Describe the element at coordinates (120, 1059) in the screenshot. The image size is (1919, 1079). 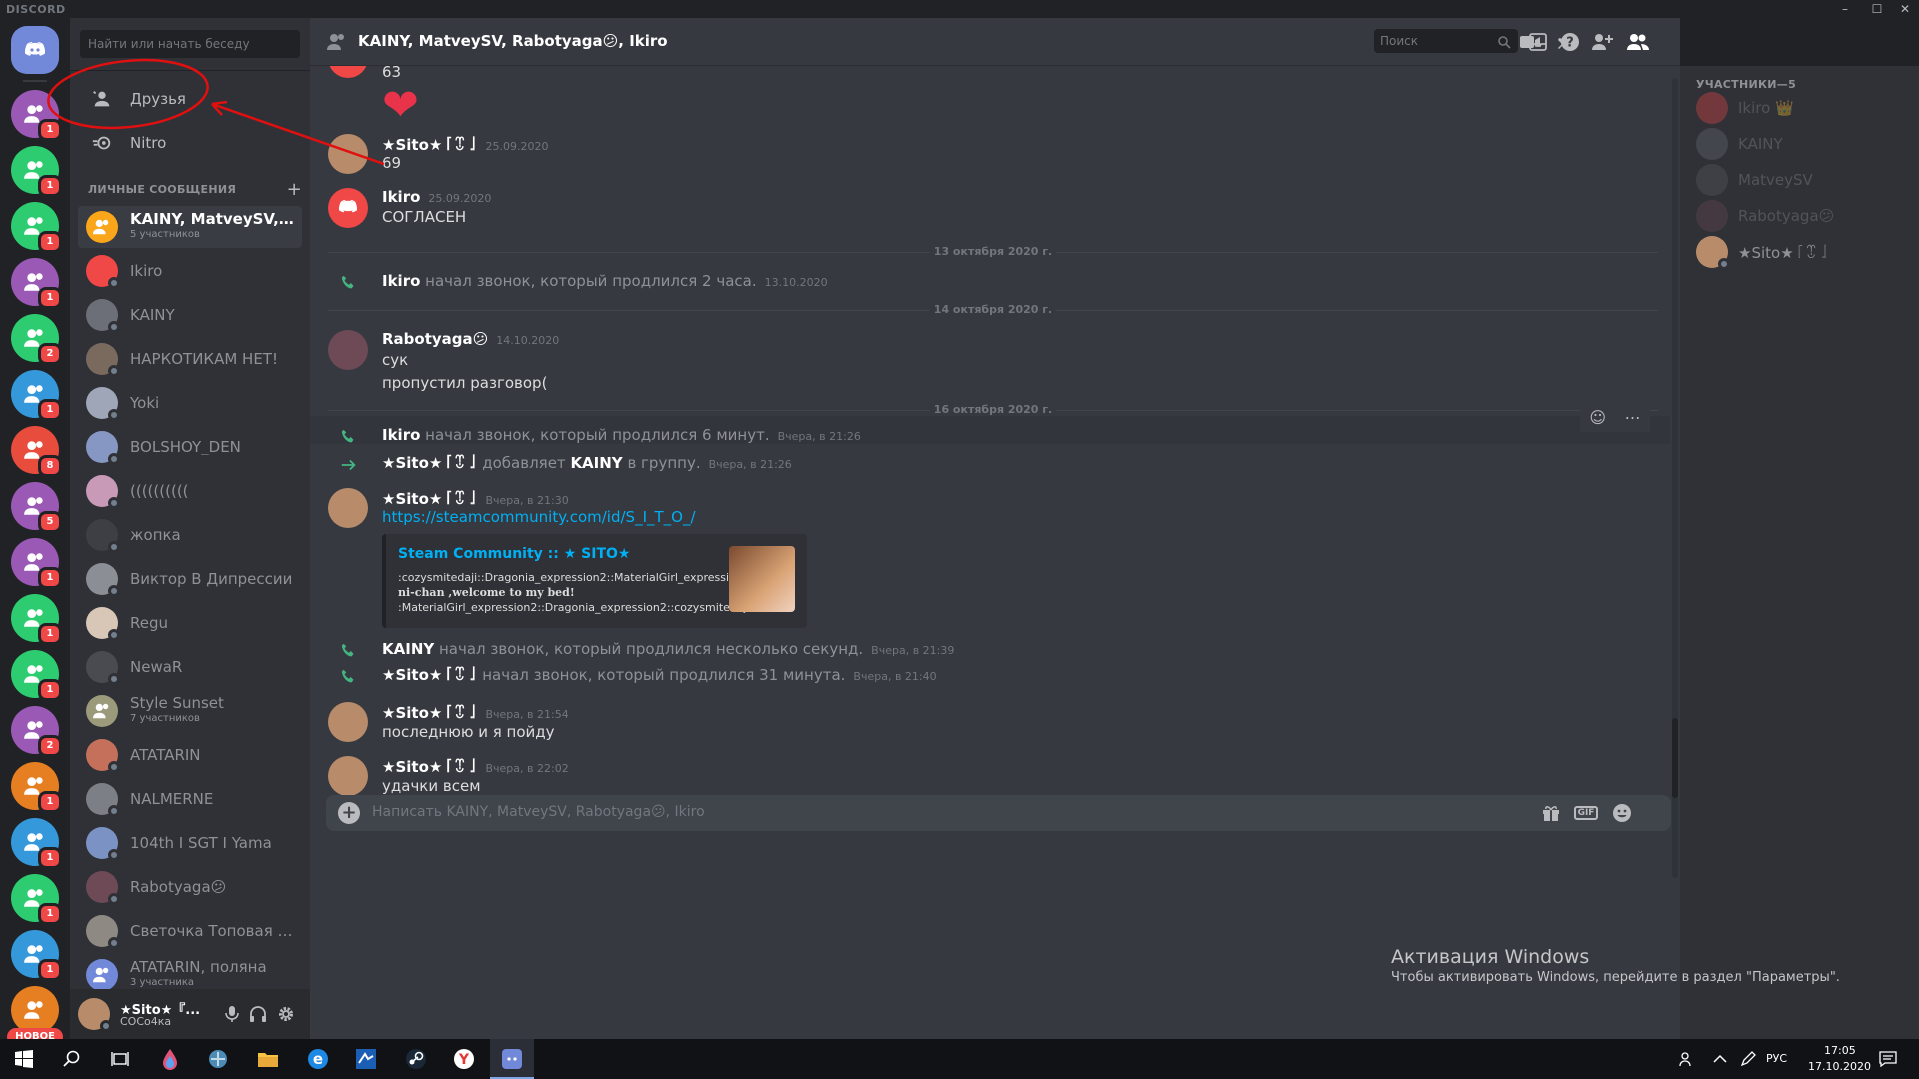
I see `task-view-icon` at that location.